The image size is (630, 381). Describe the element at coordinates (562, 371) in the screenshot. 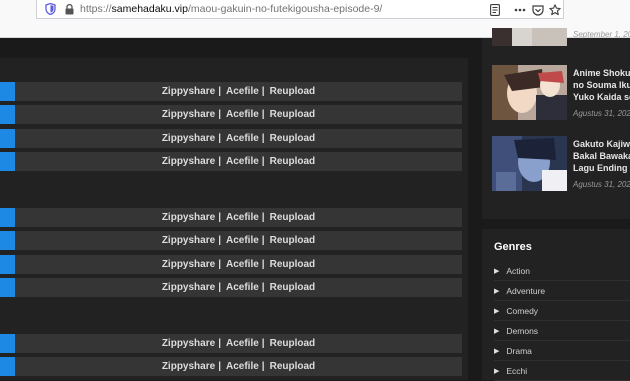

I see `genre-item-ecchi: ▶ Ecchi` at that location.